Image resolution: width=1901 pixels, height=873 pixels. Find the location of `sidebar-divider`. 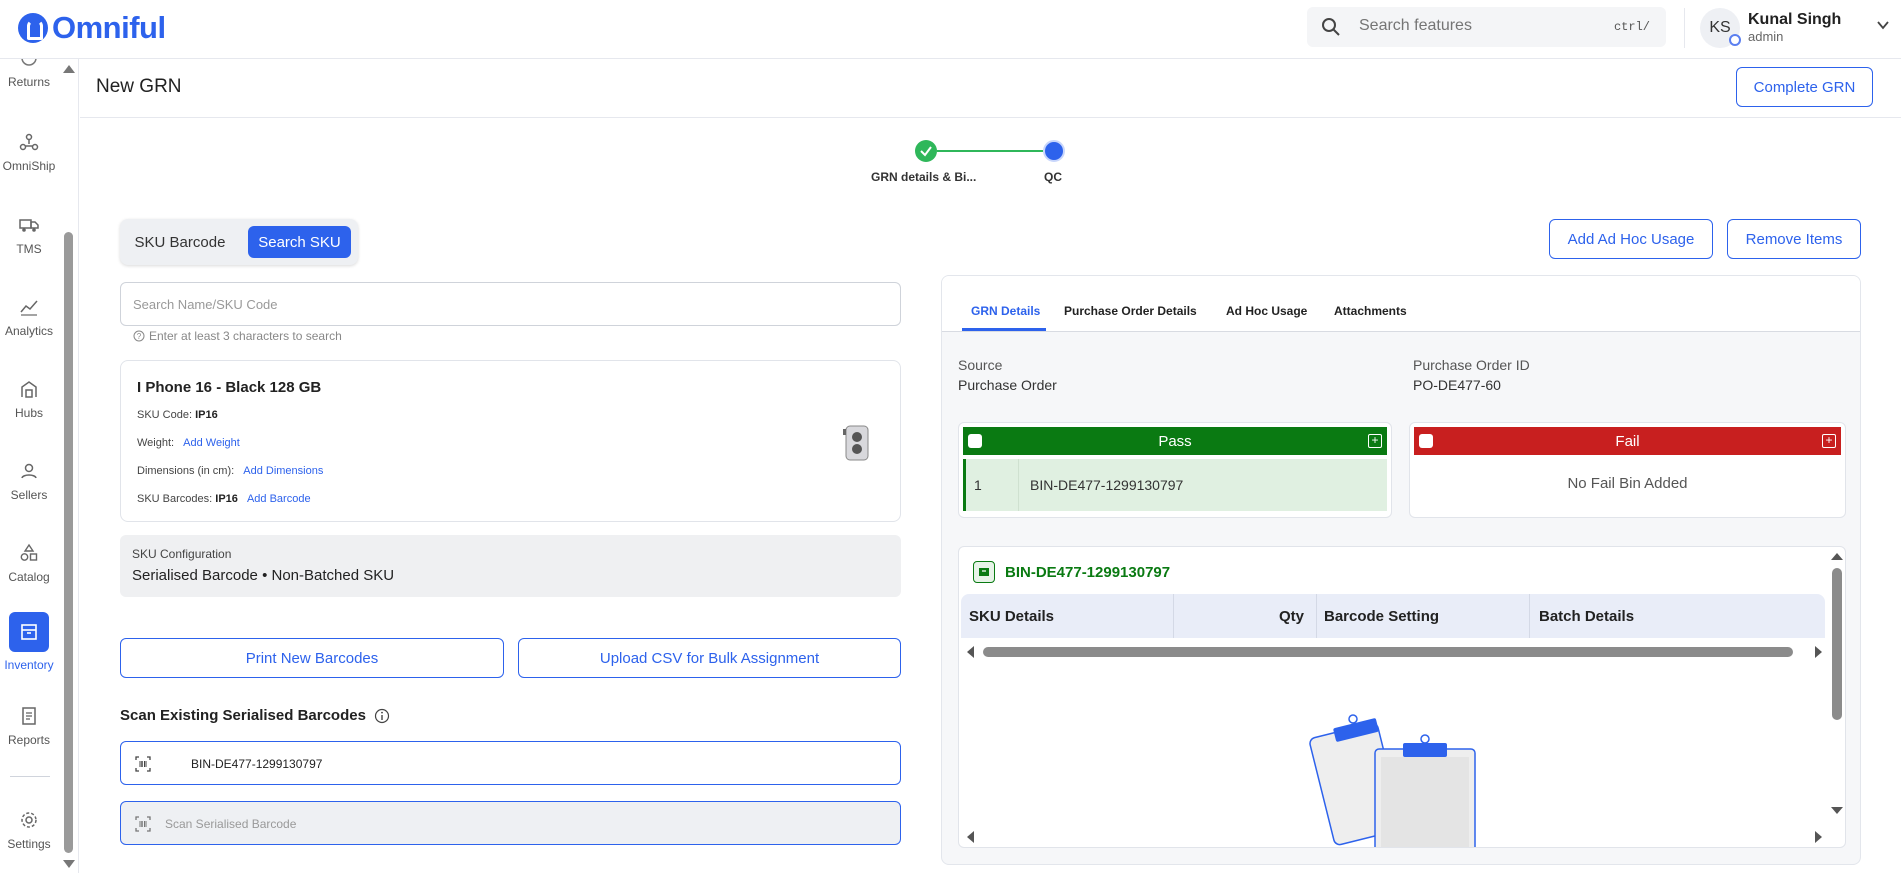

sidebar-divider is located at coordinates (30, 776).